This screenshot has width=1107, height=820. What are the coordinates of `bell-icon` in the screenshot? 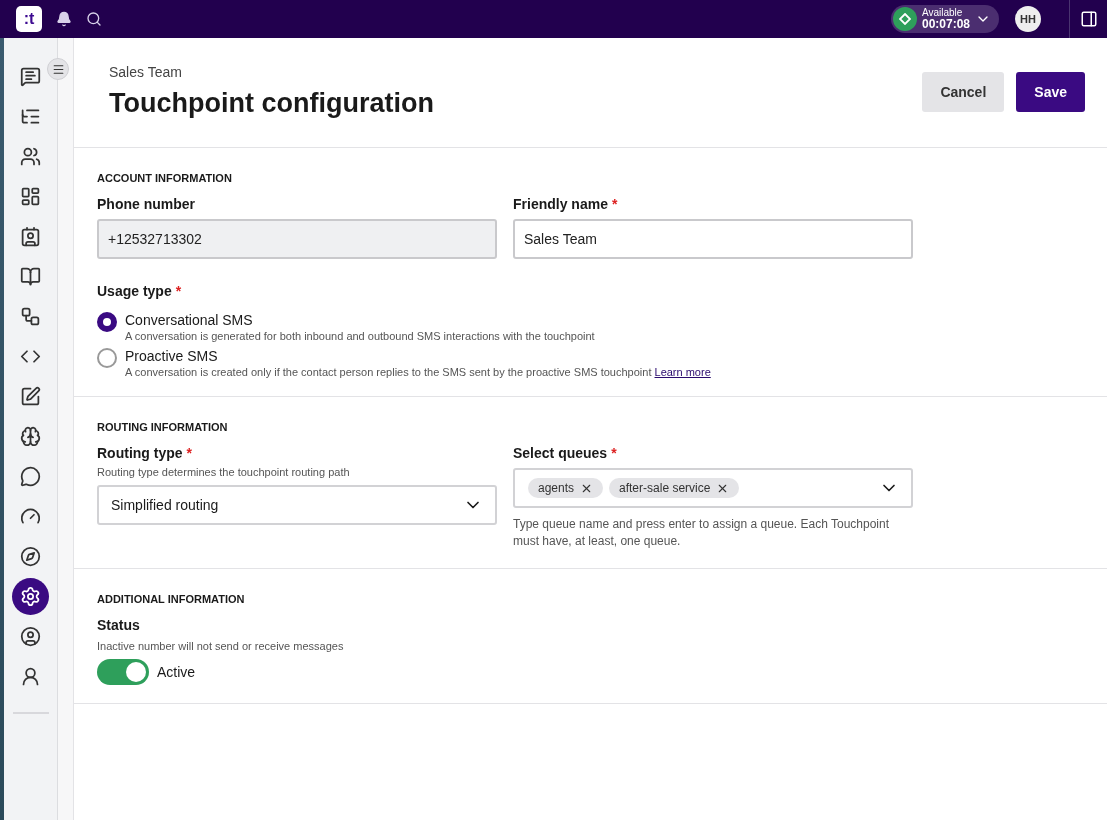 It's located at (64, 19).